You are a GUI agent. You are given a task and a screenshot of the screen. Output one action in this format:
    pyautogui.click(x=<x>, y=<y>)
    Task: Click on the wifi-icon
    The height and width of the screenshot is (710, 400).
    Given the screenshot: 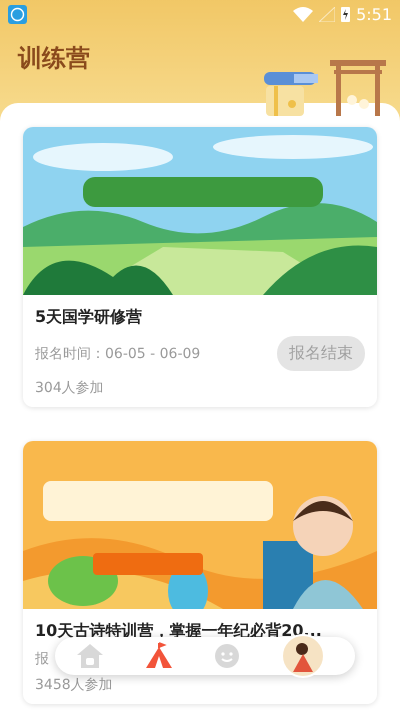 What is the action you would take?
    pyautogui.click(x=303, y=14)
    